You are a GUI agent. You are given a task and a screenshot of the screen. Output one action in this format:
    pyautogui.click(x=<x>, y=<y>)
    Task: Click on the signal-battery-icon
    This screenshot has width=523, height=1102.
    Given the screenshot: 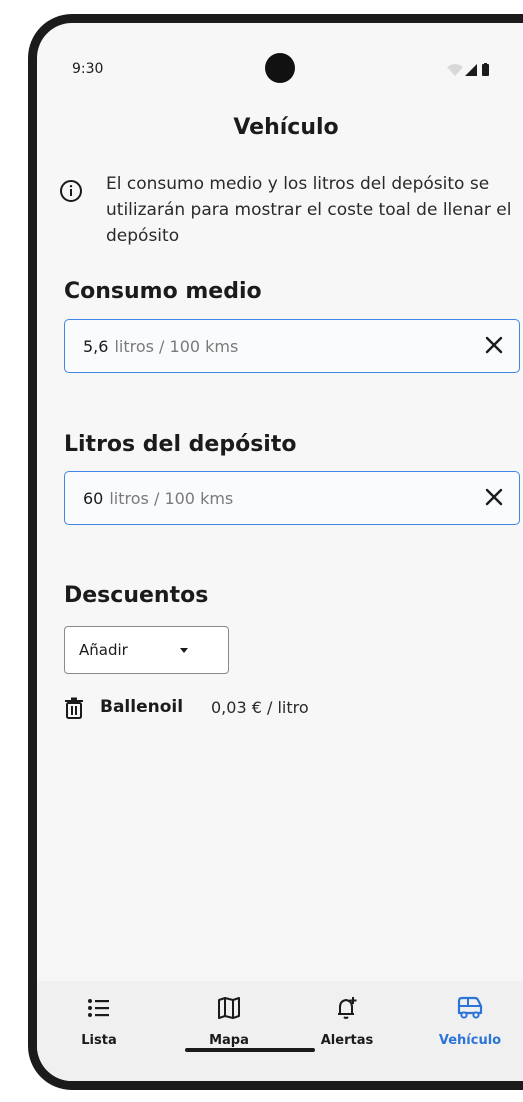 What is the action you would take?
    pyautogui.click(x=468, y=69)
    